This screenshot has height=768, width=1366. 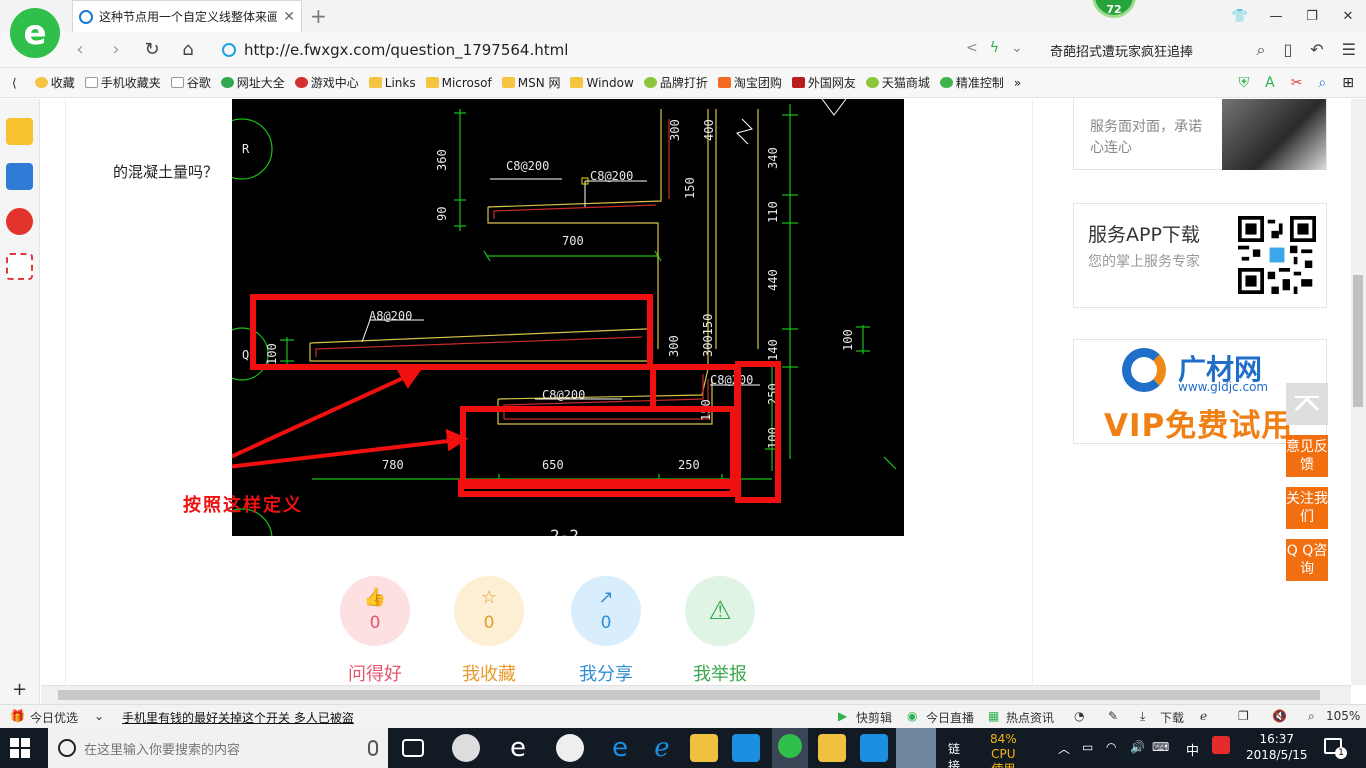 What do you see at coordinates (749, 82) in the screenshot?
I see `bookmark-taobao: 淘宝团购` at bounding box center [749, 82].